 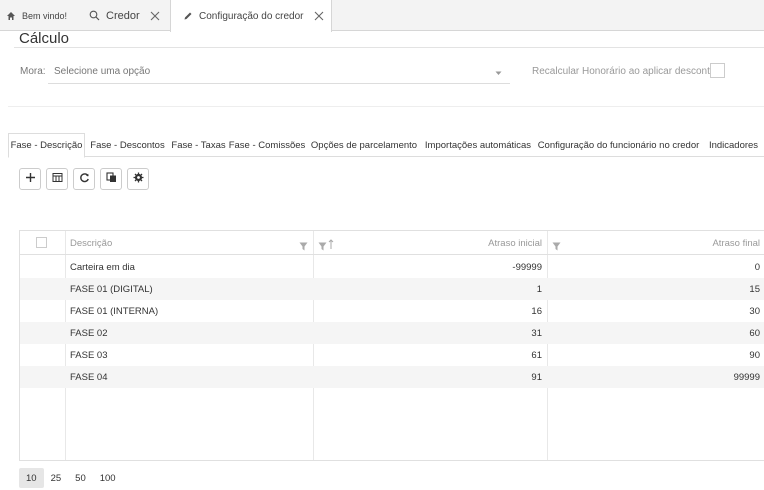 What do you see at coordinates (114, 311) in the screenshot?
I see `cell-descricao: FASE 01 (INTERNA)` at bounding box center [114, 311].